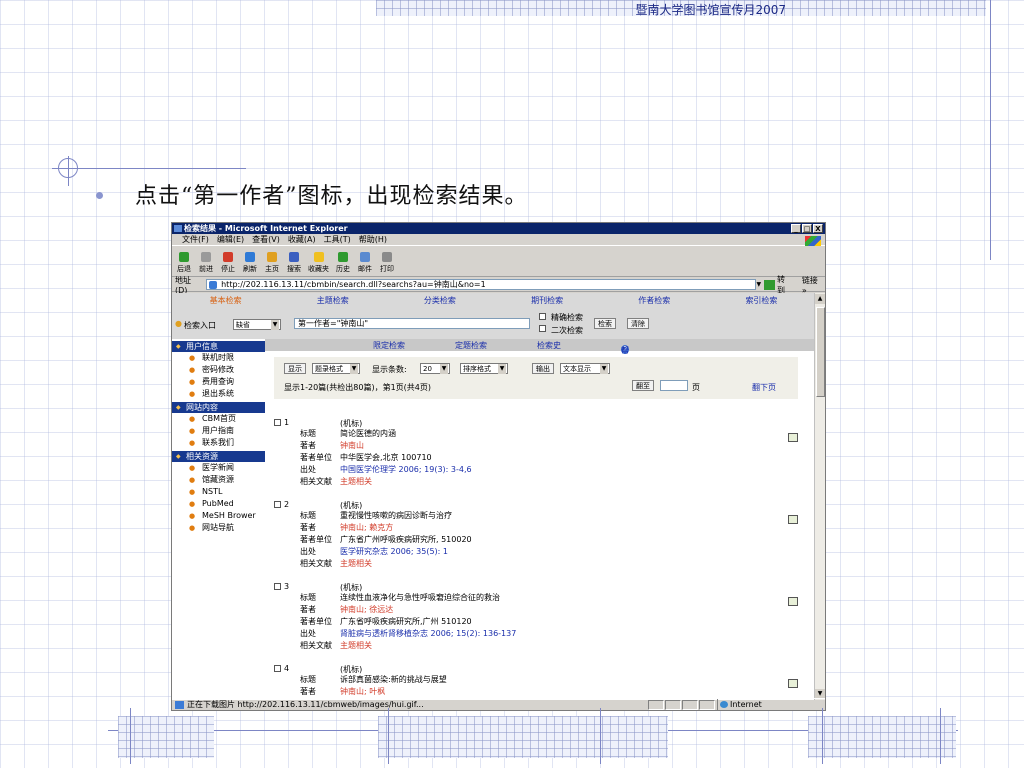  What do you see at coordinates (439, 300) in the screenshot?
I see `tab-classification-search: 分类检索` at bounding box center [439, 300].